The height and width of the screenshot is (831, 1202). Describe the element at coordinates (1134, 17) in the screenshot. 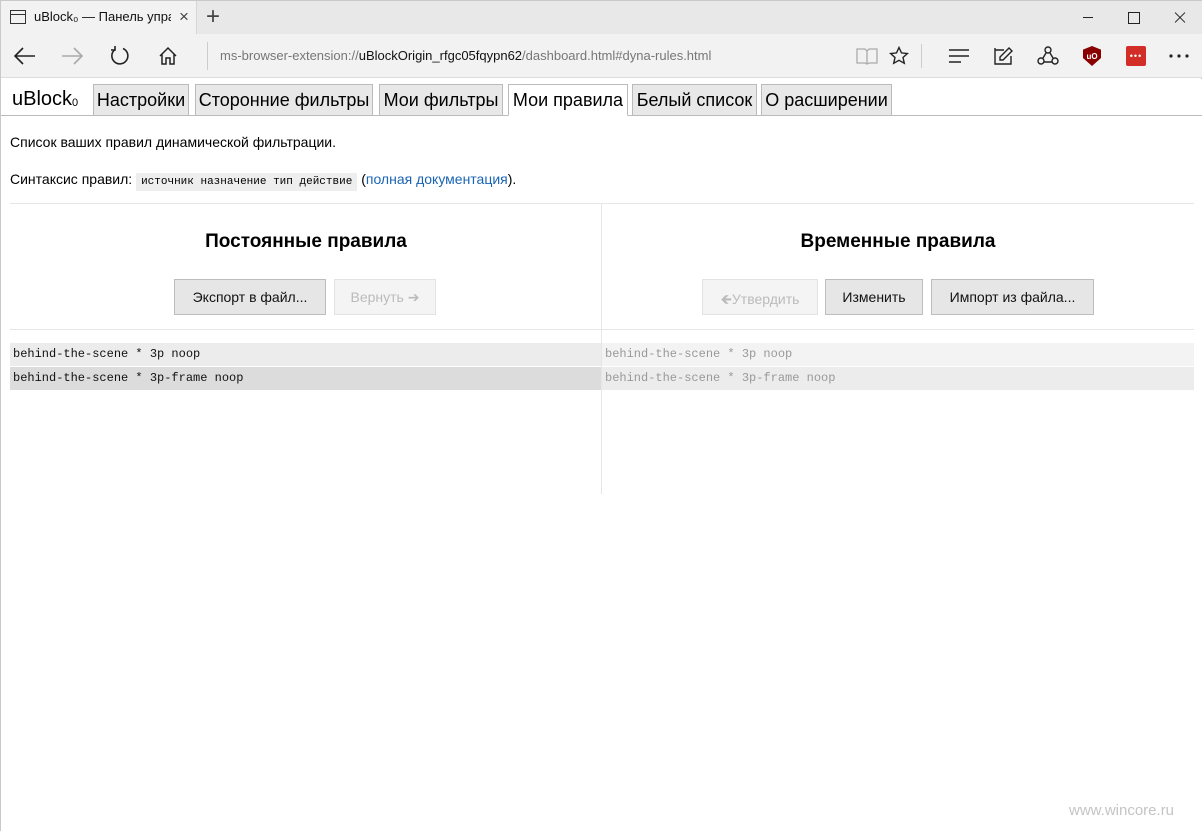

I see `maximize-button` at that location.